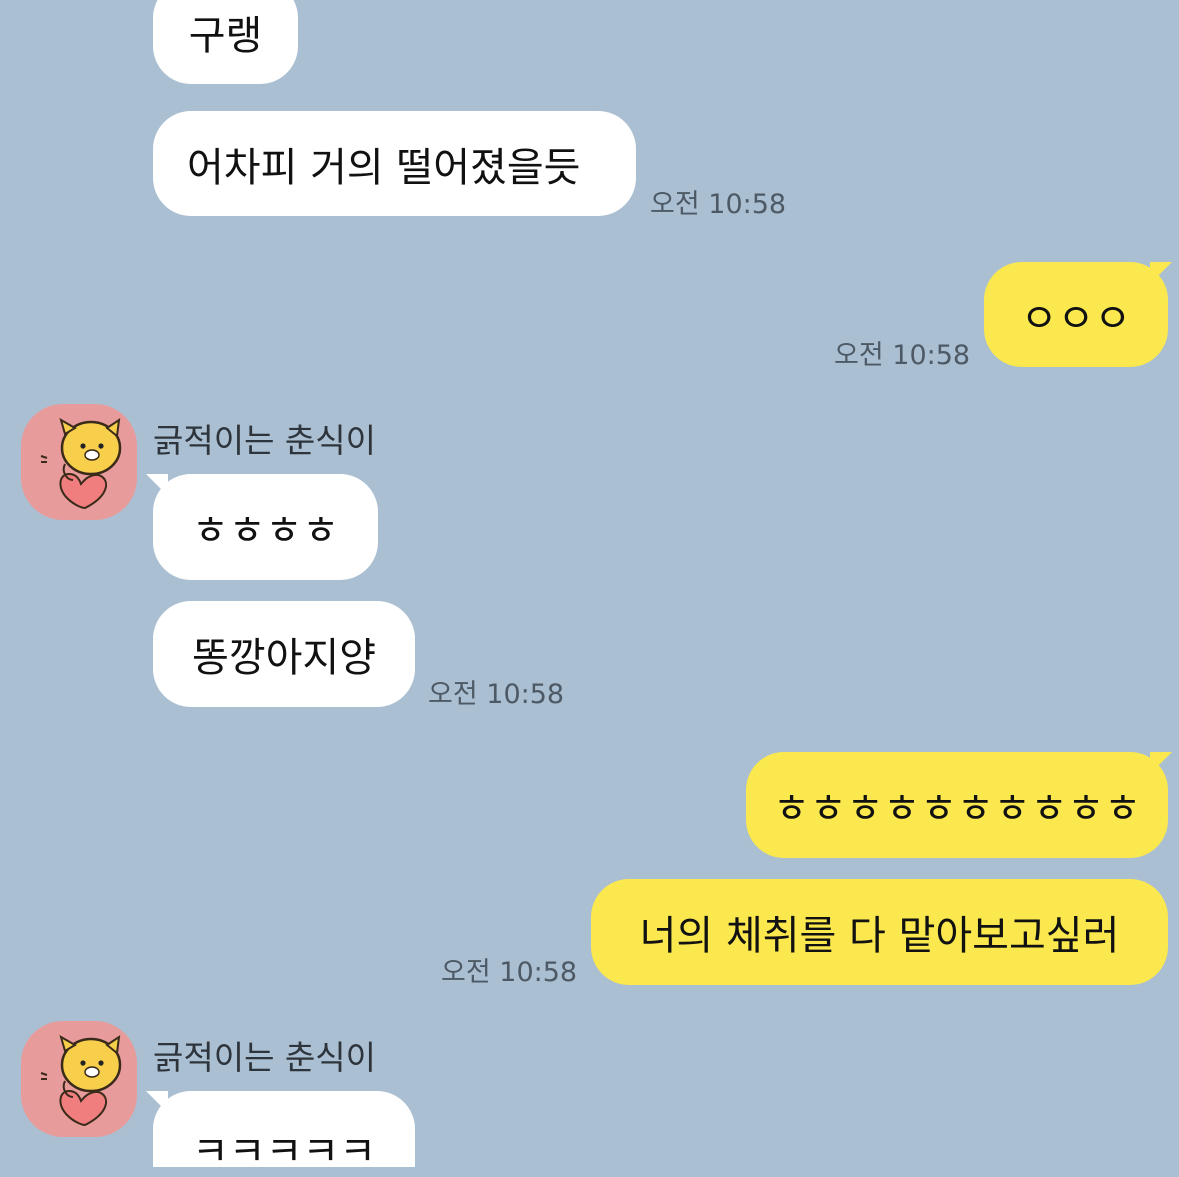 The width and height of the screenshot is (1179, 1177). I want to click on message-bubble-outgoing: ㅎㅎㅎㅎㅎㅎㅎㅎㅎㅎ, so click(957, 805).